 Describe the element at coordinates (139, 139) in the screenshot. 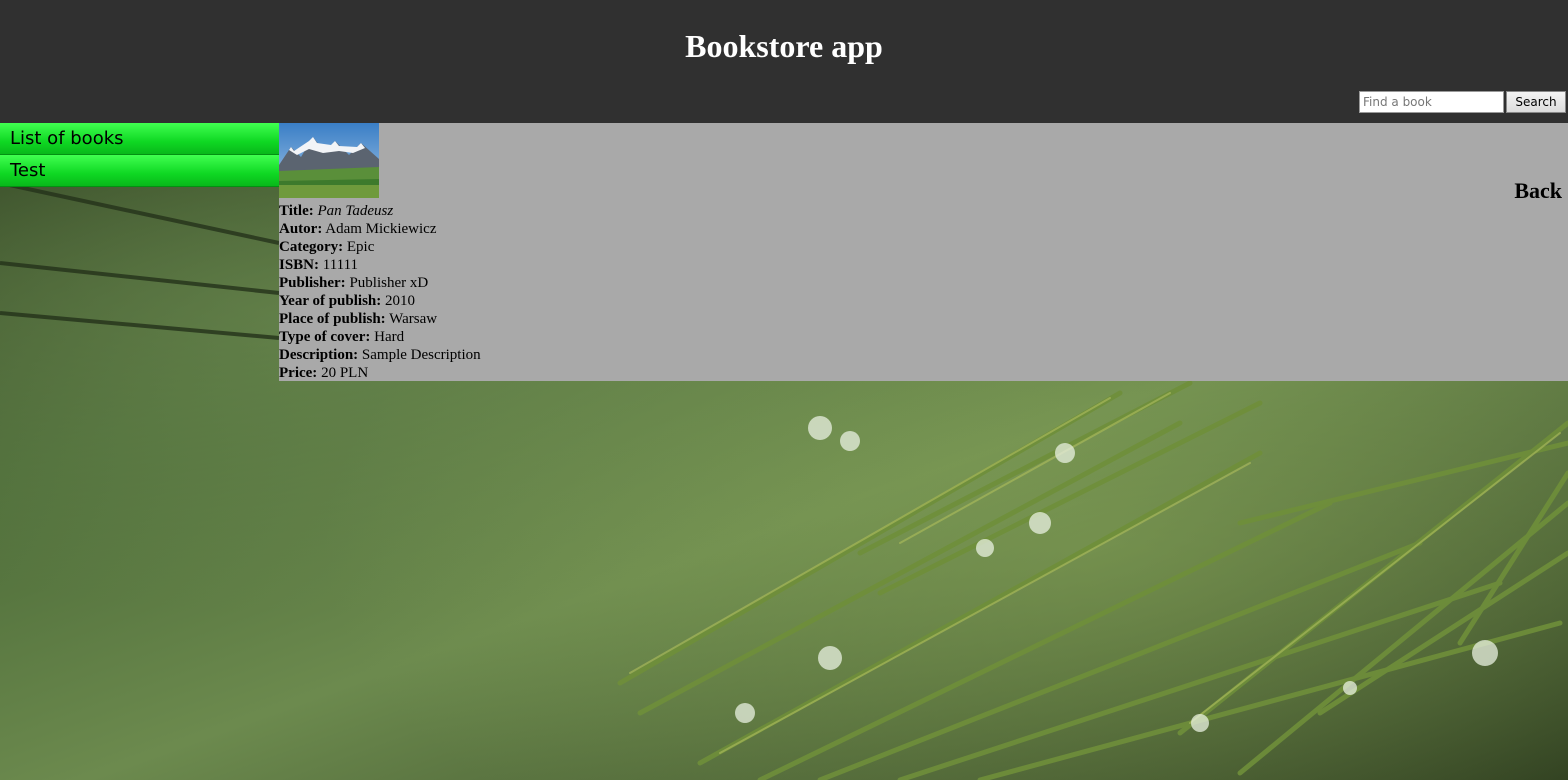

I see `sidebar-item-list-of-books: List of books` at that location.